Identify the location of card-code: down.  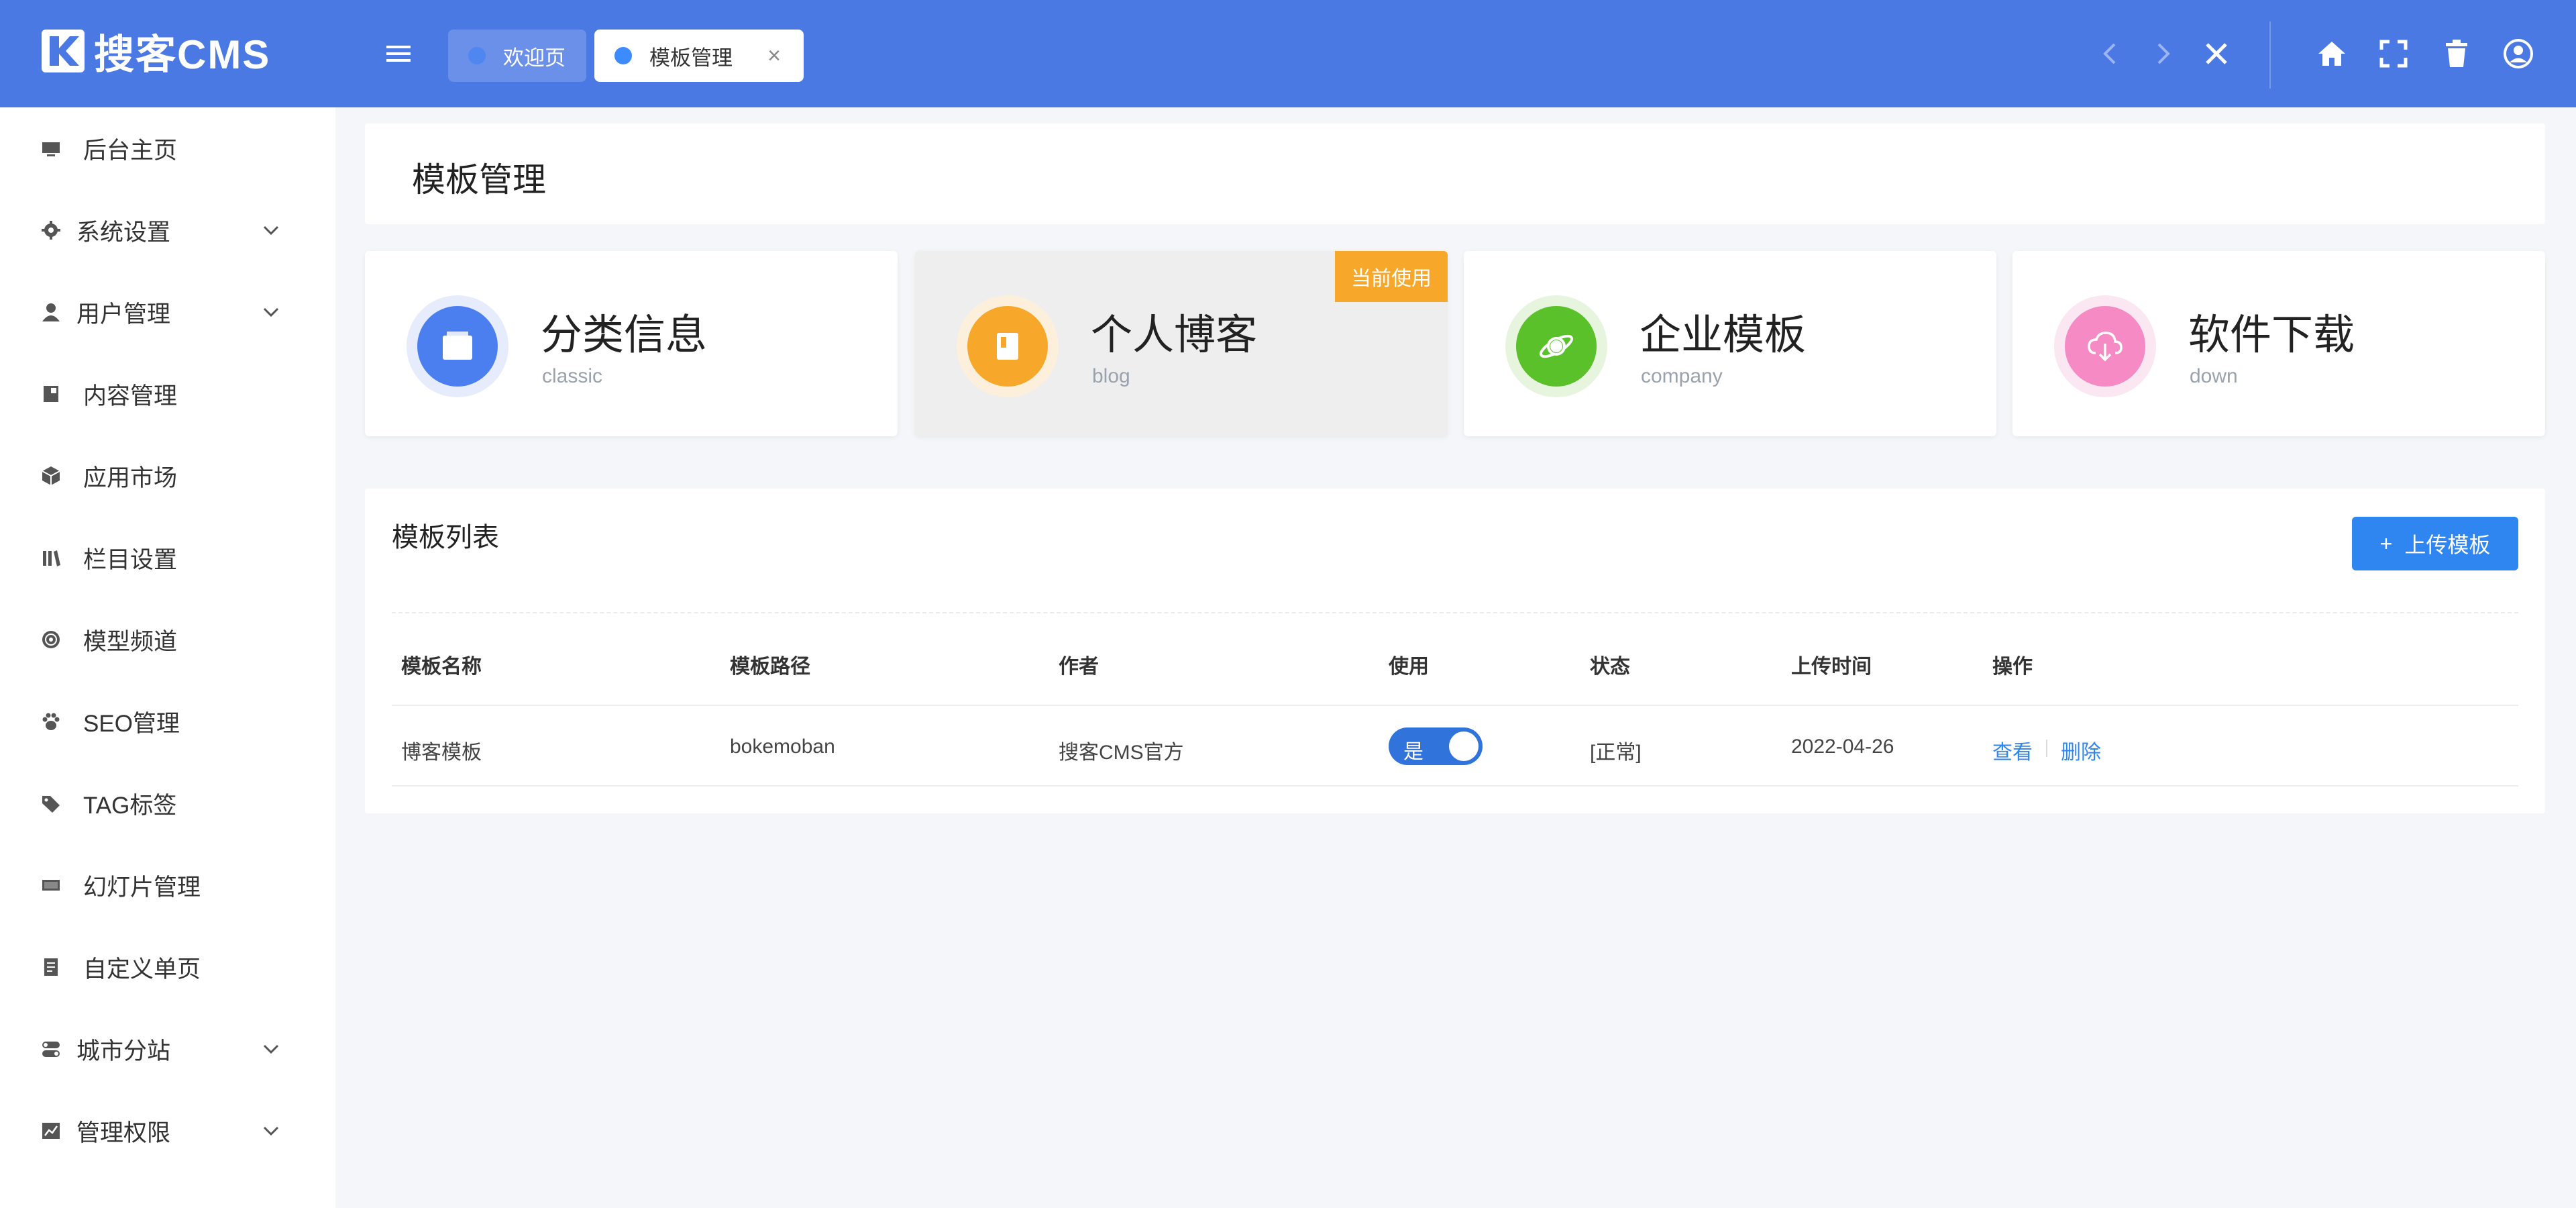
(2214, 376).